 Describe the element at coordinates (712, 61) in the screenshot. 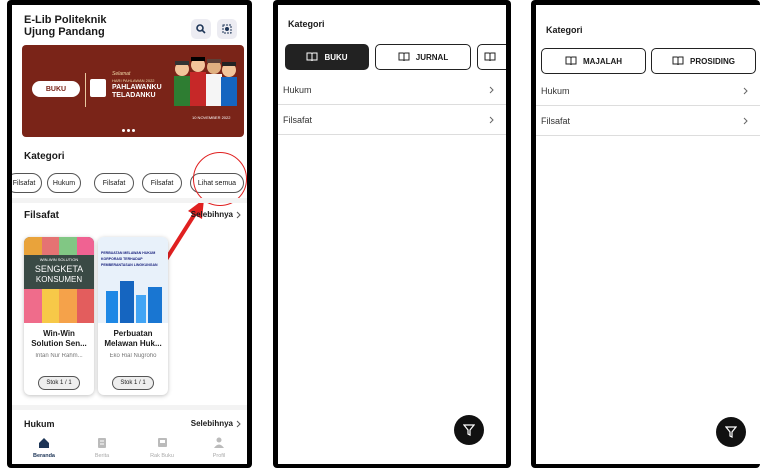

I see `tab-prosiding-label: PROSIDING` at that location.